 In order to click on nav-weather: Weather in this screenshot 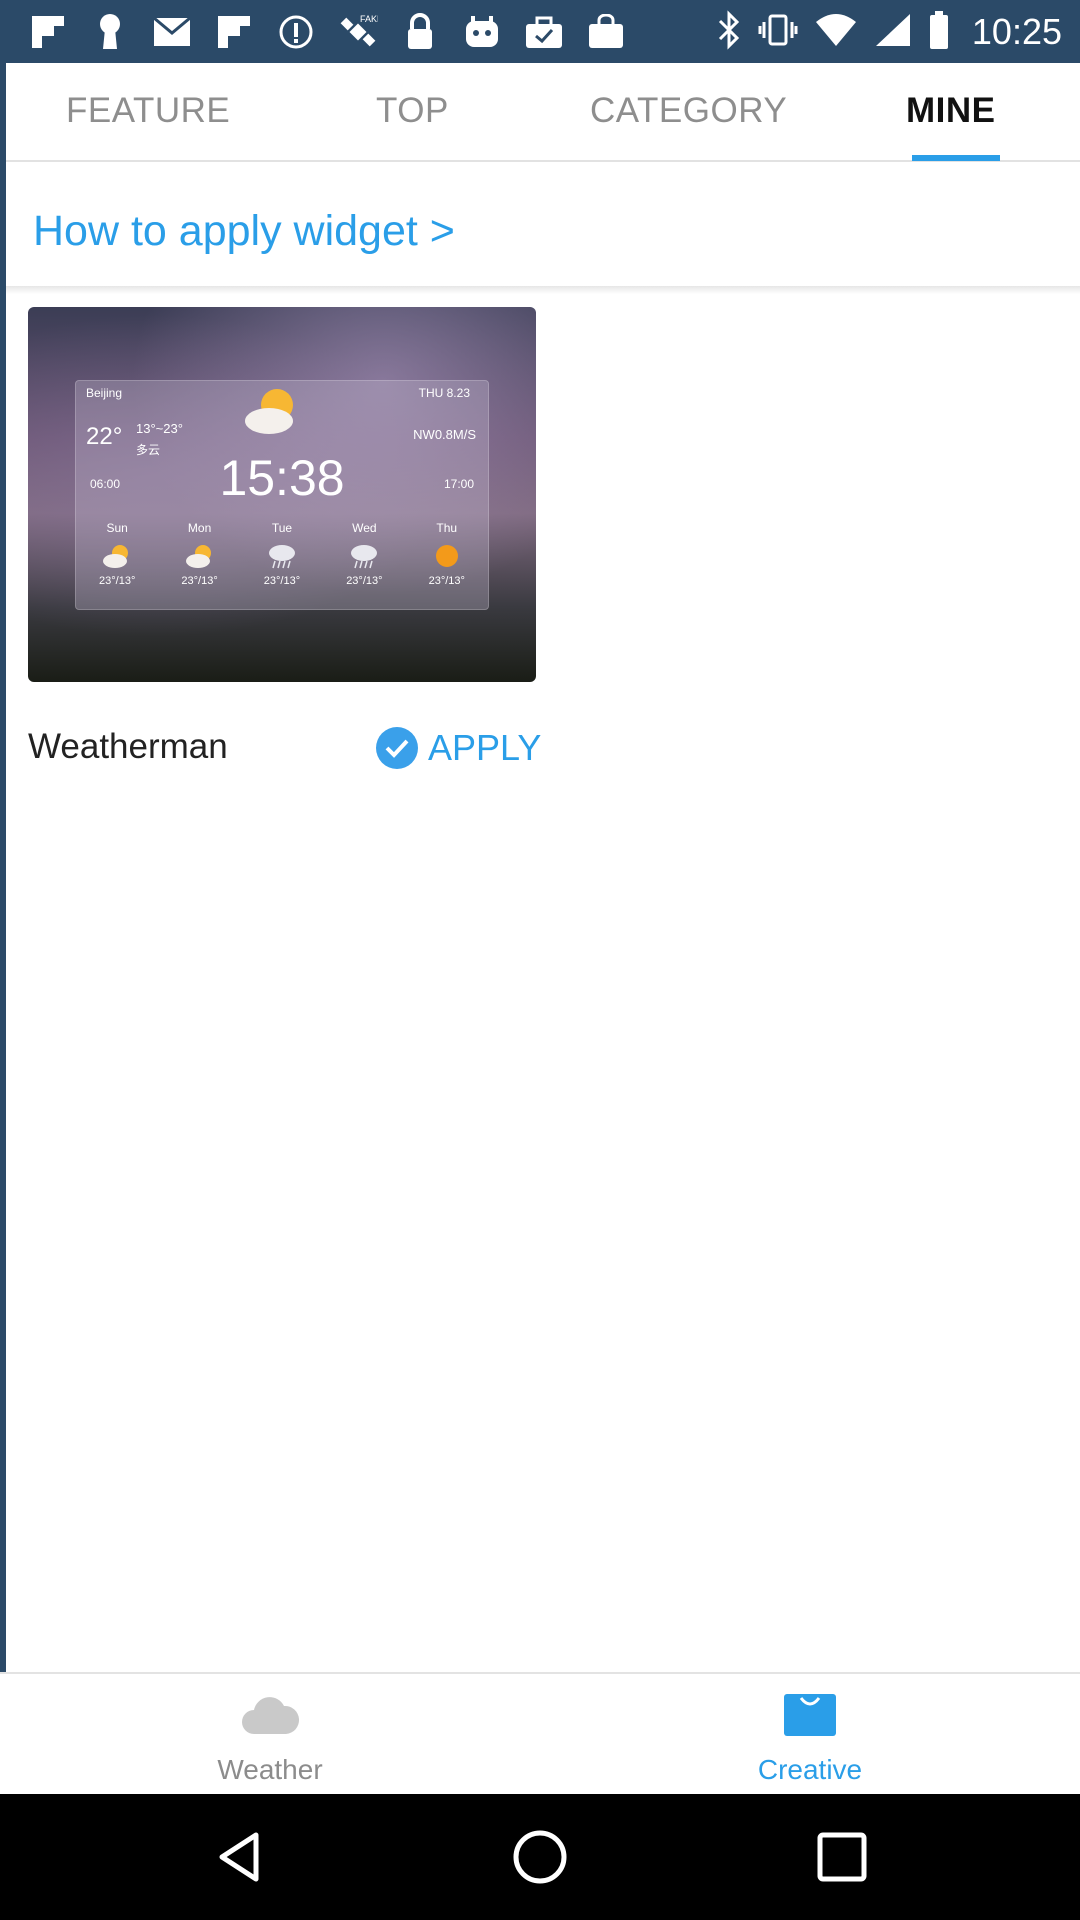, I will do `click(270, 1735)`.